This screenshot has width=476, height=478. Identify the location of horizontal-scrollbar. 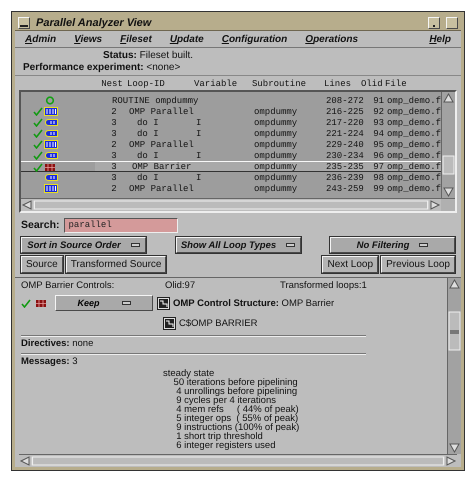
(238, 204).